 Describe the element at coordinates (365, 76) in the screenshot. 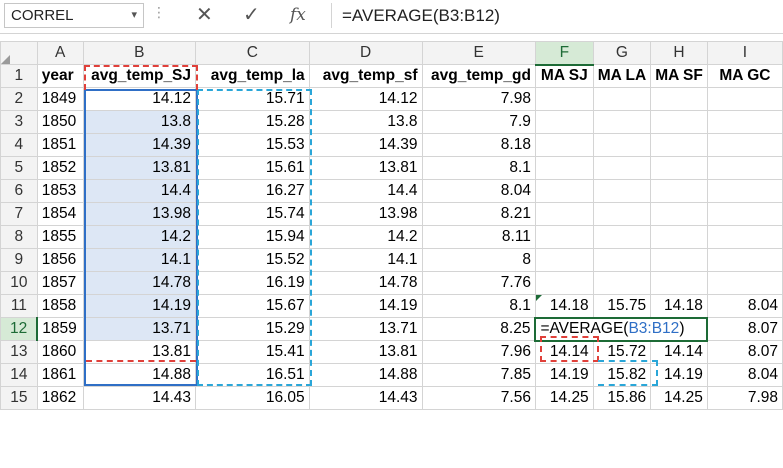

I see `cell-d1: avg_temp_sf` at that location.